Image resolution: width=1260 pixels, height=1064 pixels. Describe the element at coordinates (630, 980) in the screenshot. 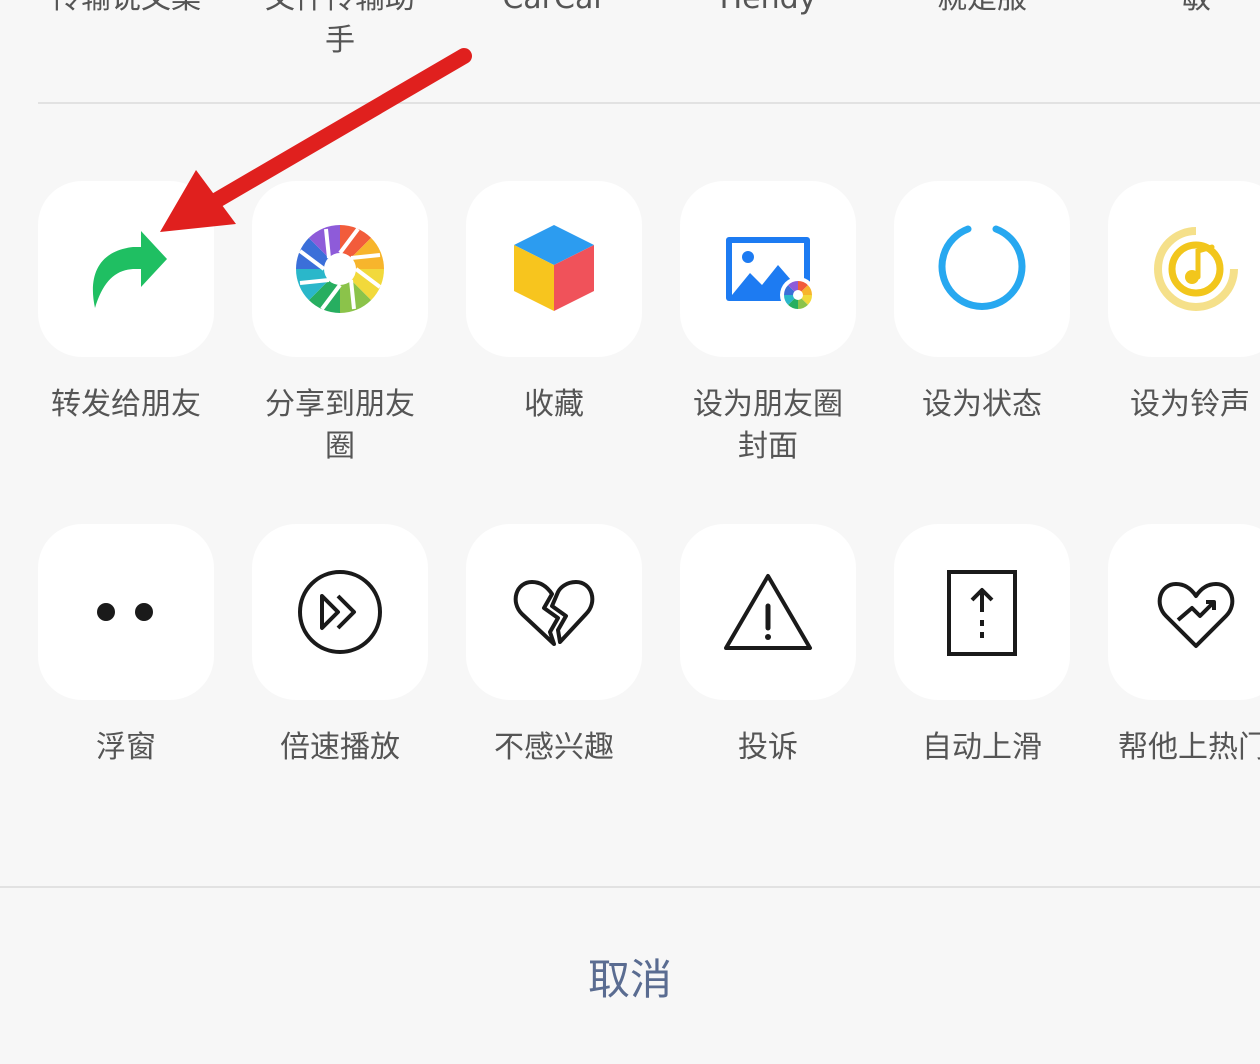

I see `cancel-button: 取消` at that location.